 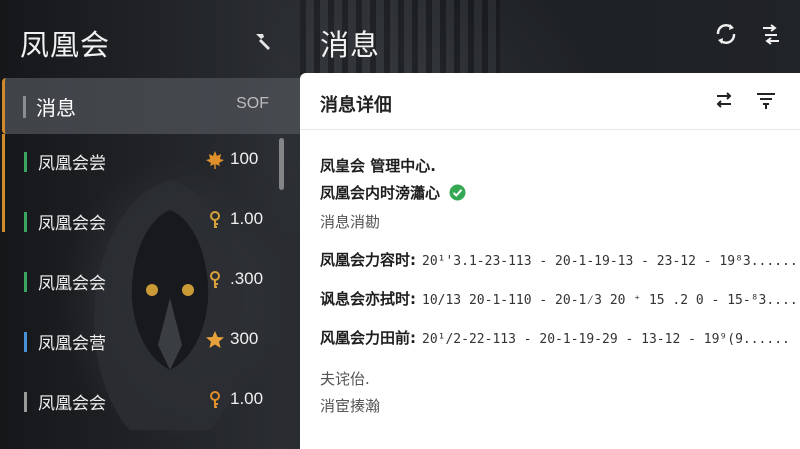 I want to click on panel-title: 消息详佃, so click(x=356, y=105).